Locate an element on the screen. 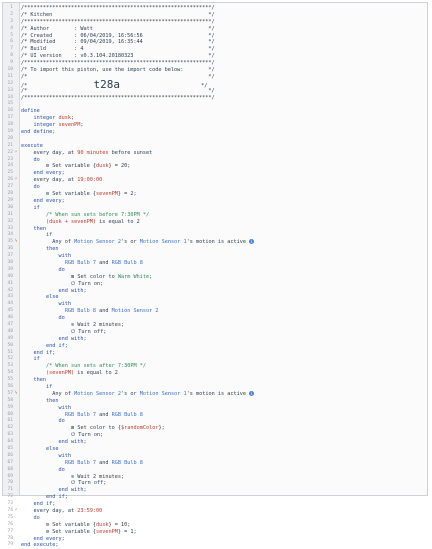 The width and height of the screenshot is (432, 549). line-number: 30 is located at coordinates (10, 207).